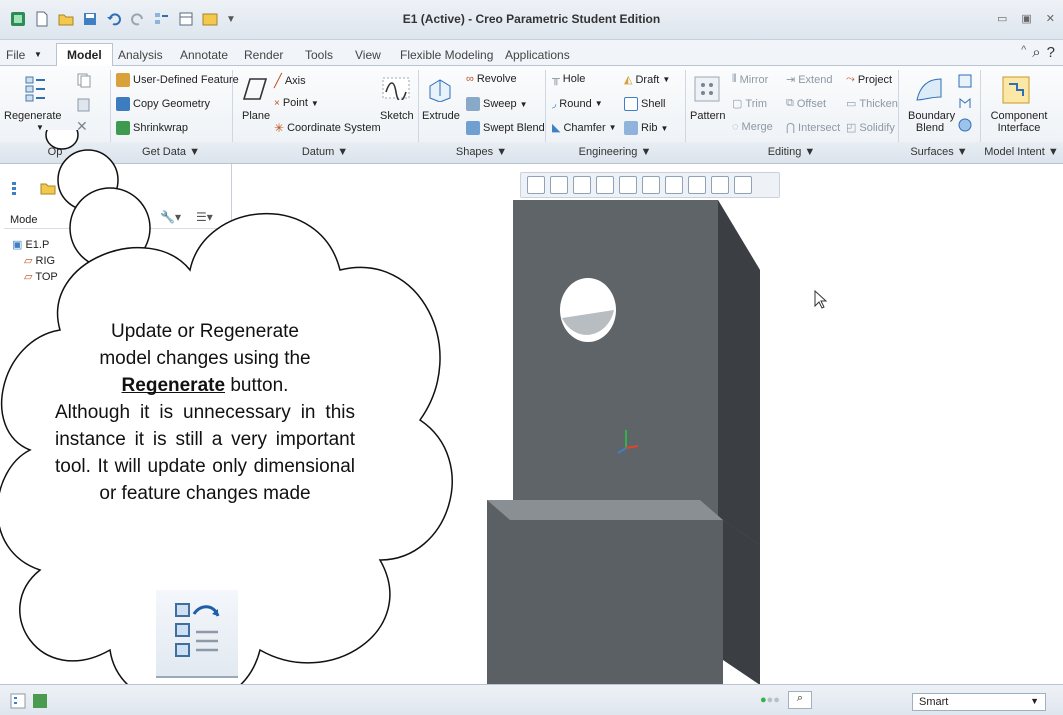 The height and width of the screenshot is (715, 1063). What do you see at coordinates (1016, 90) in the screenshot?
I see `component-interface-icon` at bounding box center [1016, 90].